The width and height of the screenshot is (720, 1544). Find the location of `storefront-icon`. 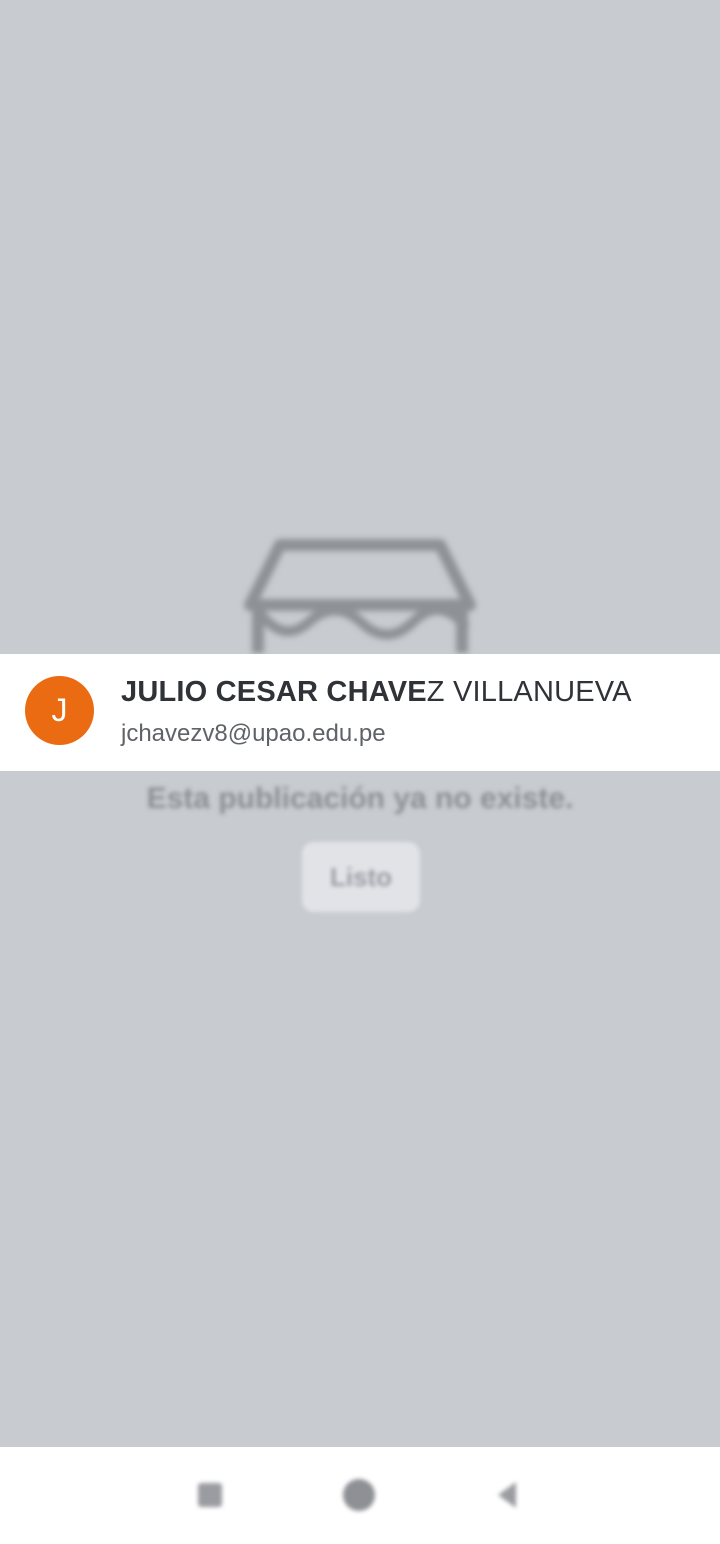

storefront-icon is located at coordinates (360, 596).